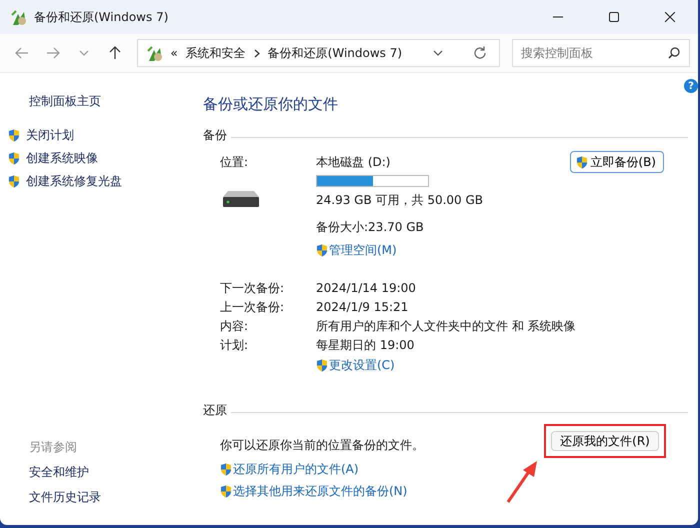 The height and width of the screenshot is (528, 700). Describe the element at coordinates (366, 345) in the screenshot. I see `field-value: 每星期日的 19:00` at that location.